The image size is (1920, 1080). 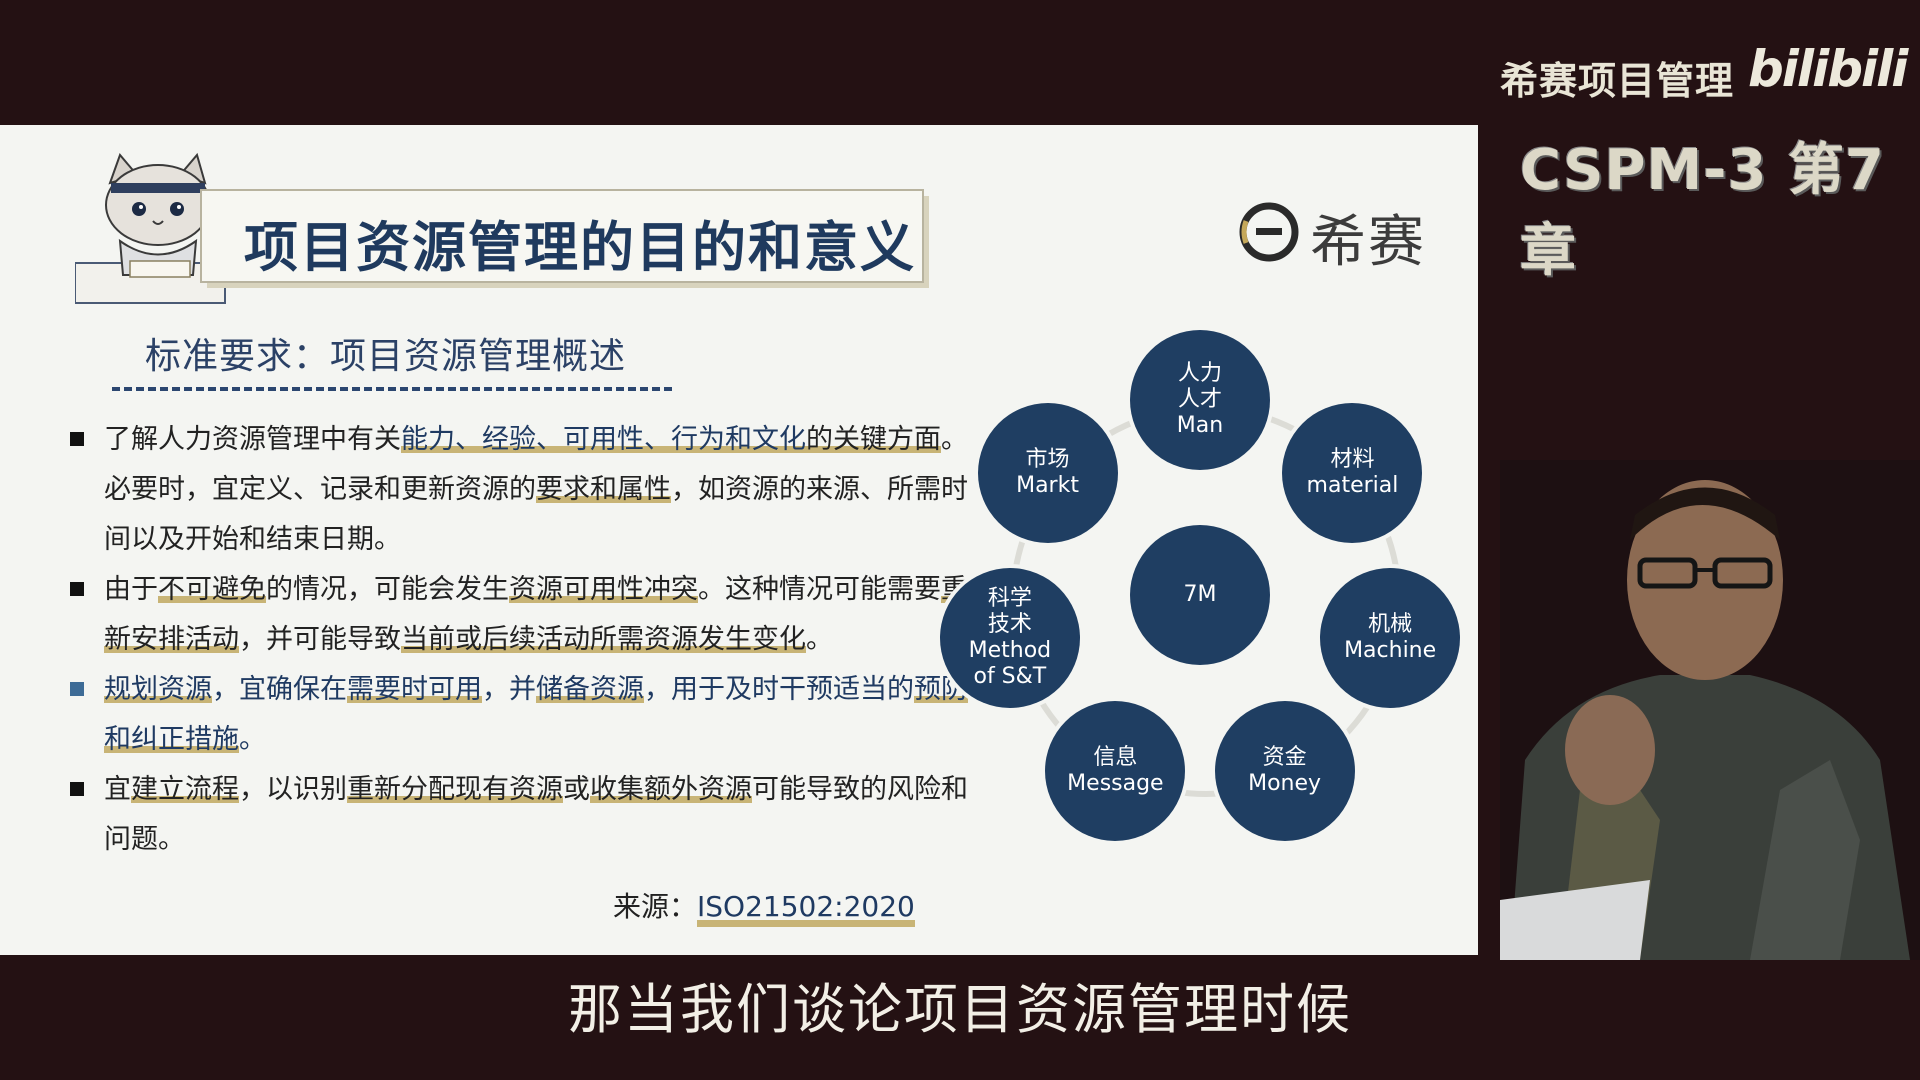 I want to click on bullet-text-segment: 储备资源, so click(x=590, y=689).